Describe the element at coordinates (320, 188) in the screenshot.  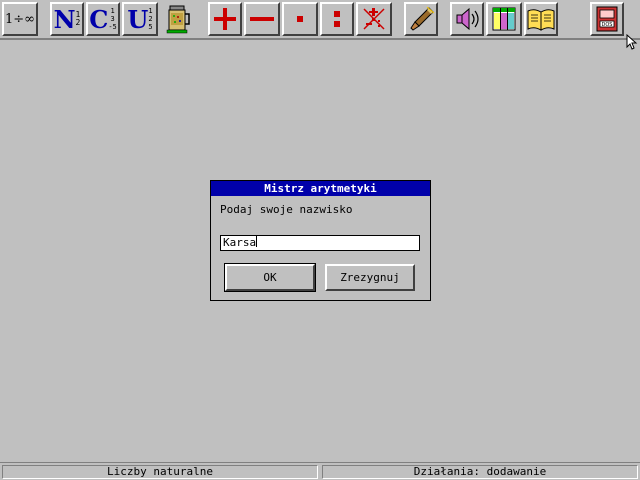
I see `dialog-title: Mistrz arytmetyki` at that location.